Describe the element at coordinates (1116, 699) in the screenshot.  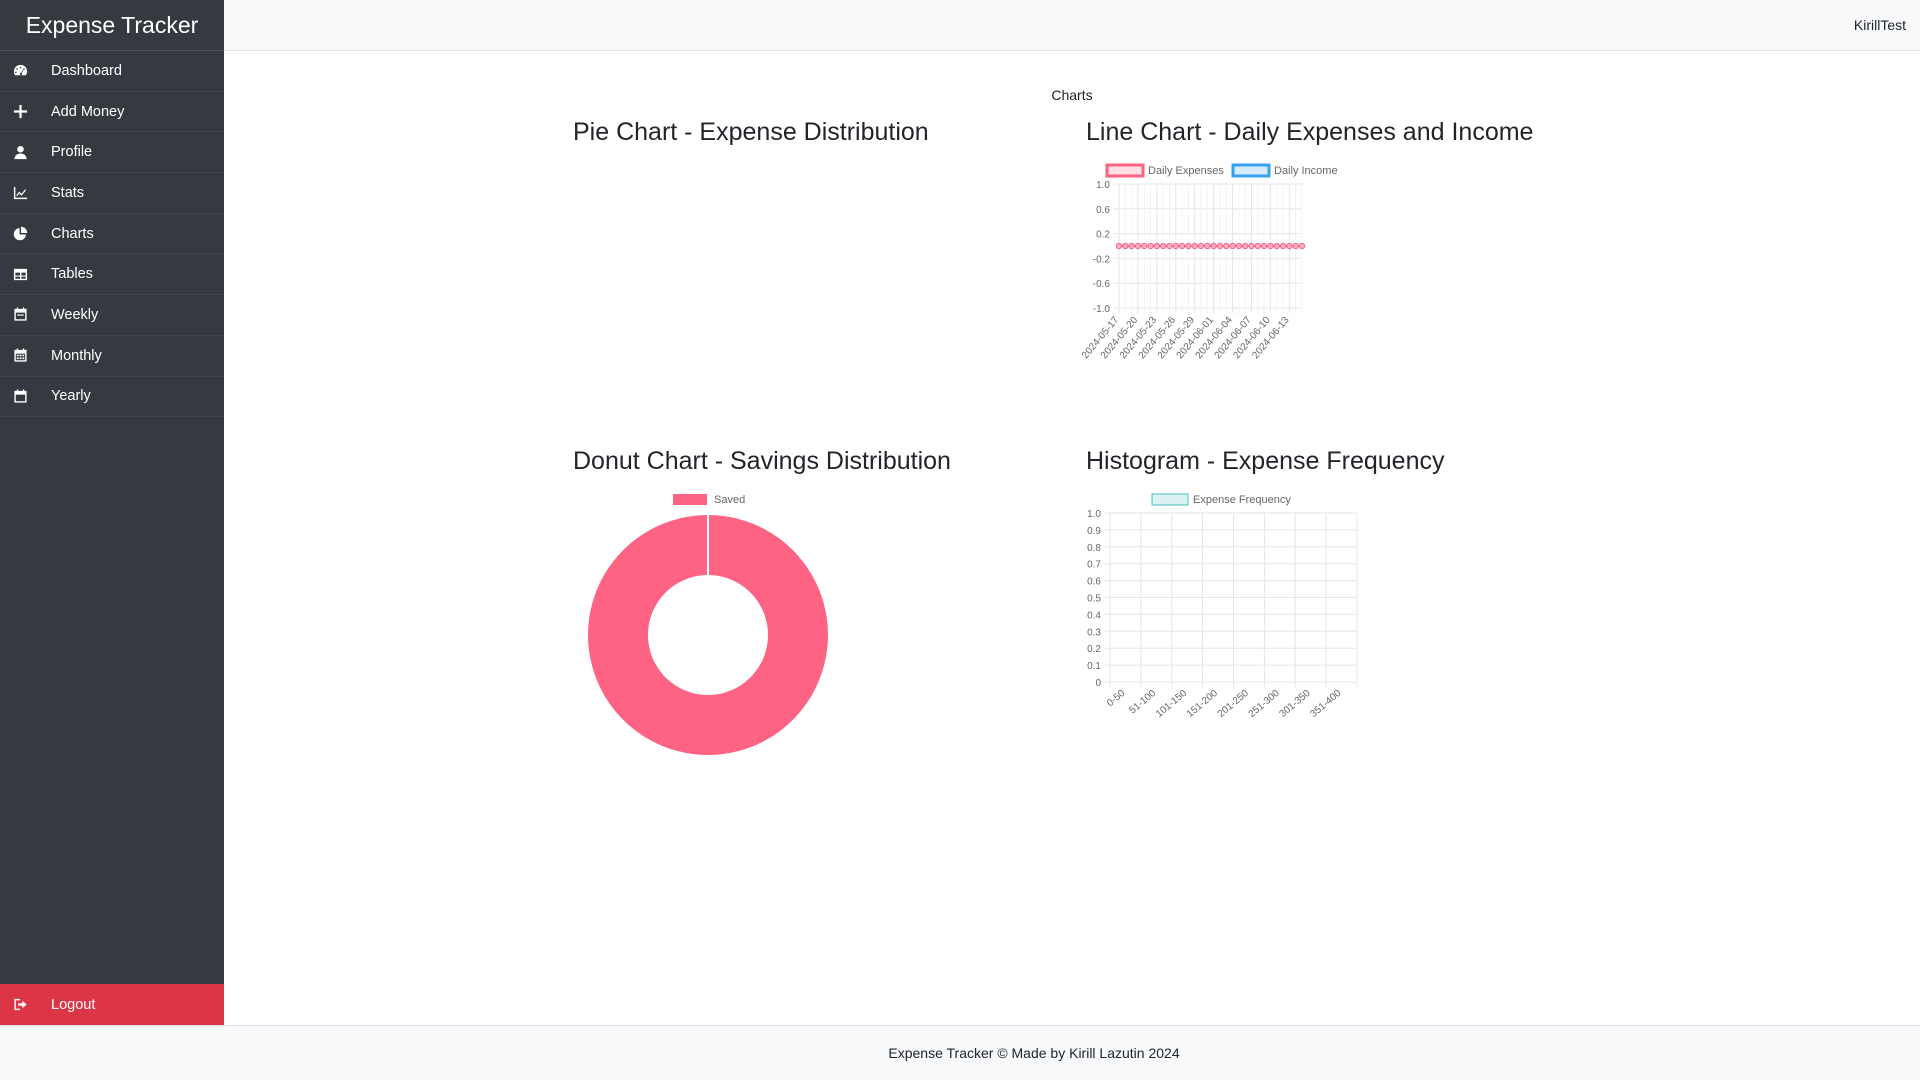
I see `x-tick-label: 0-50` at that location.